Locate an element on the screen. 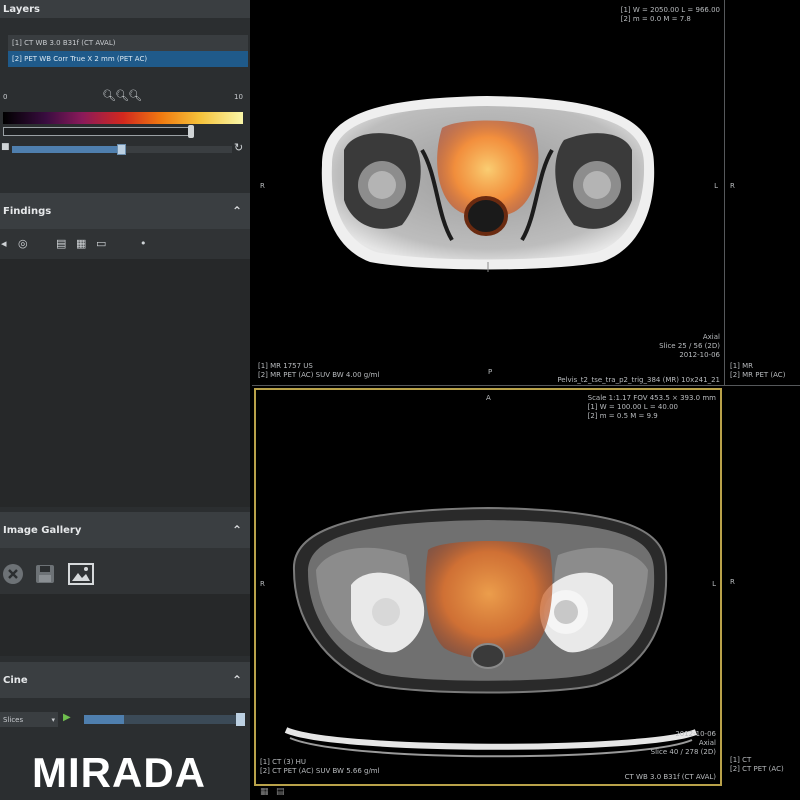 This screenshot has width=800, height=800. target-icon: ◎ is located at coordinates (23, 243).